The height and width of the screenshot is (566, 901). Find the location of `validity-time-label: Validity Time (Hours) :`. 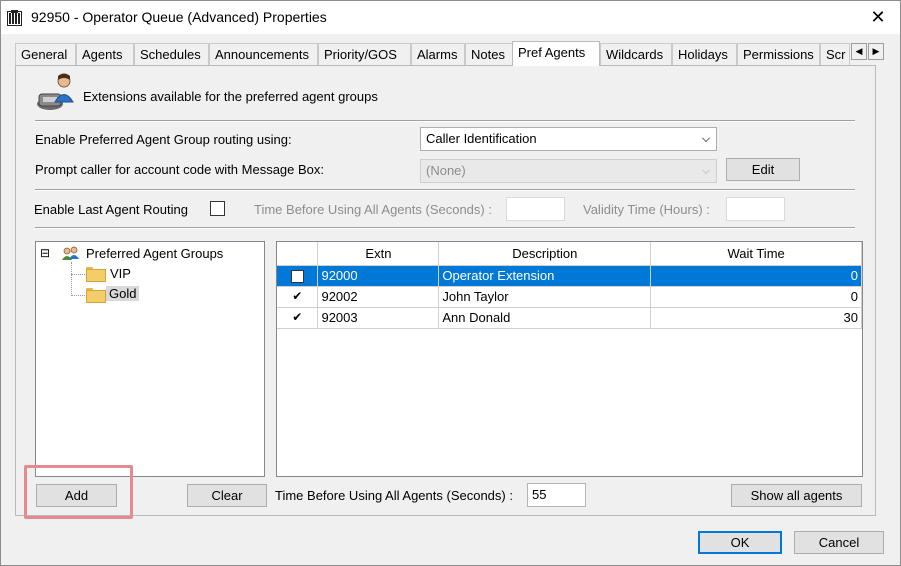

validity-time-label: Validity Time (Hours) : is located at coordinates (646, 209).